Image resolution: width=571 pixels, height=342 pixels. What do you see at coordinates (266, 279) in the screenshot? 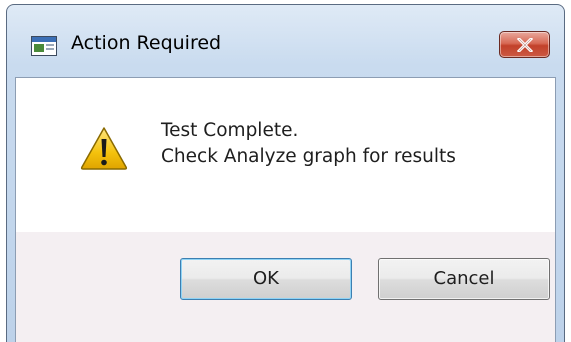
I see `ok-button: OK` at bounding box center [266, 279].